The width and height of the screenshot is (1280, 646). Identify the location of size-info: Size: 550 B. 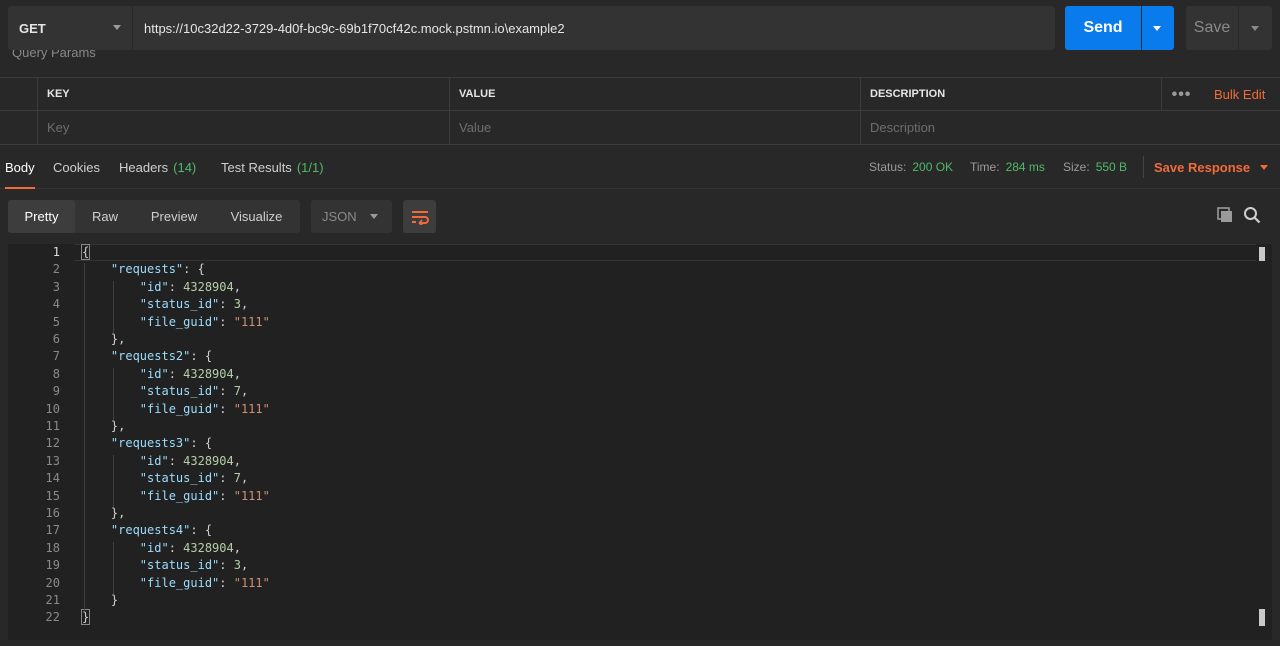
(1095, 167).